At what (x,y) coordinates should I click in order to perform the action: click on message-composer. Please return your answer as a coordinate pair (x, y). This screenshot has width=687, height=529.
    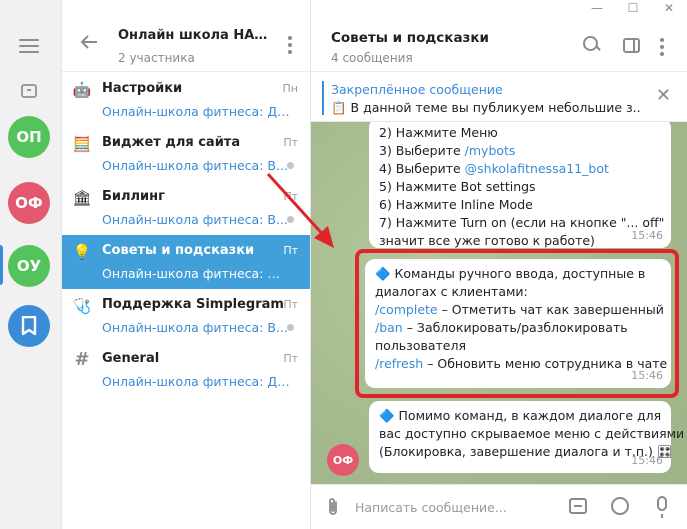
    Looking at the image, I should click on (499, 506).